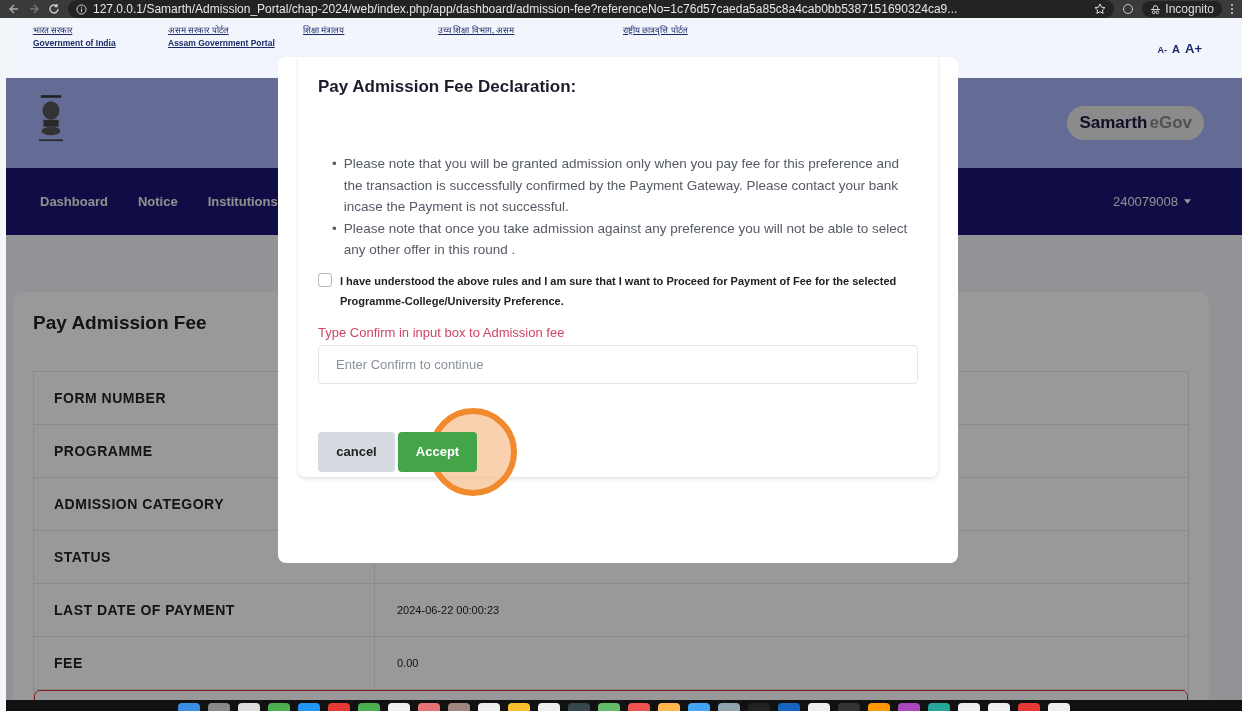 The height and width of the screenshot is (711, 1242). I want to click on nav-link: Notice, so click(157, 201).